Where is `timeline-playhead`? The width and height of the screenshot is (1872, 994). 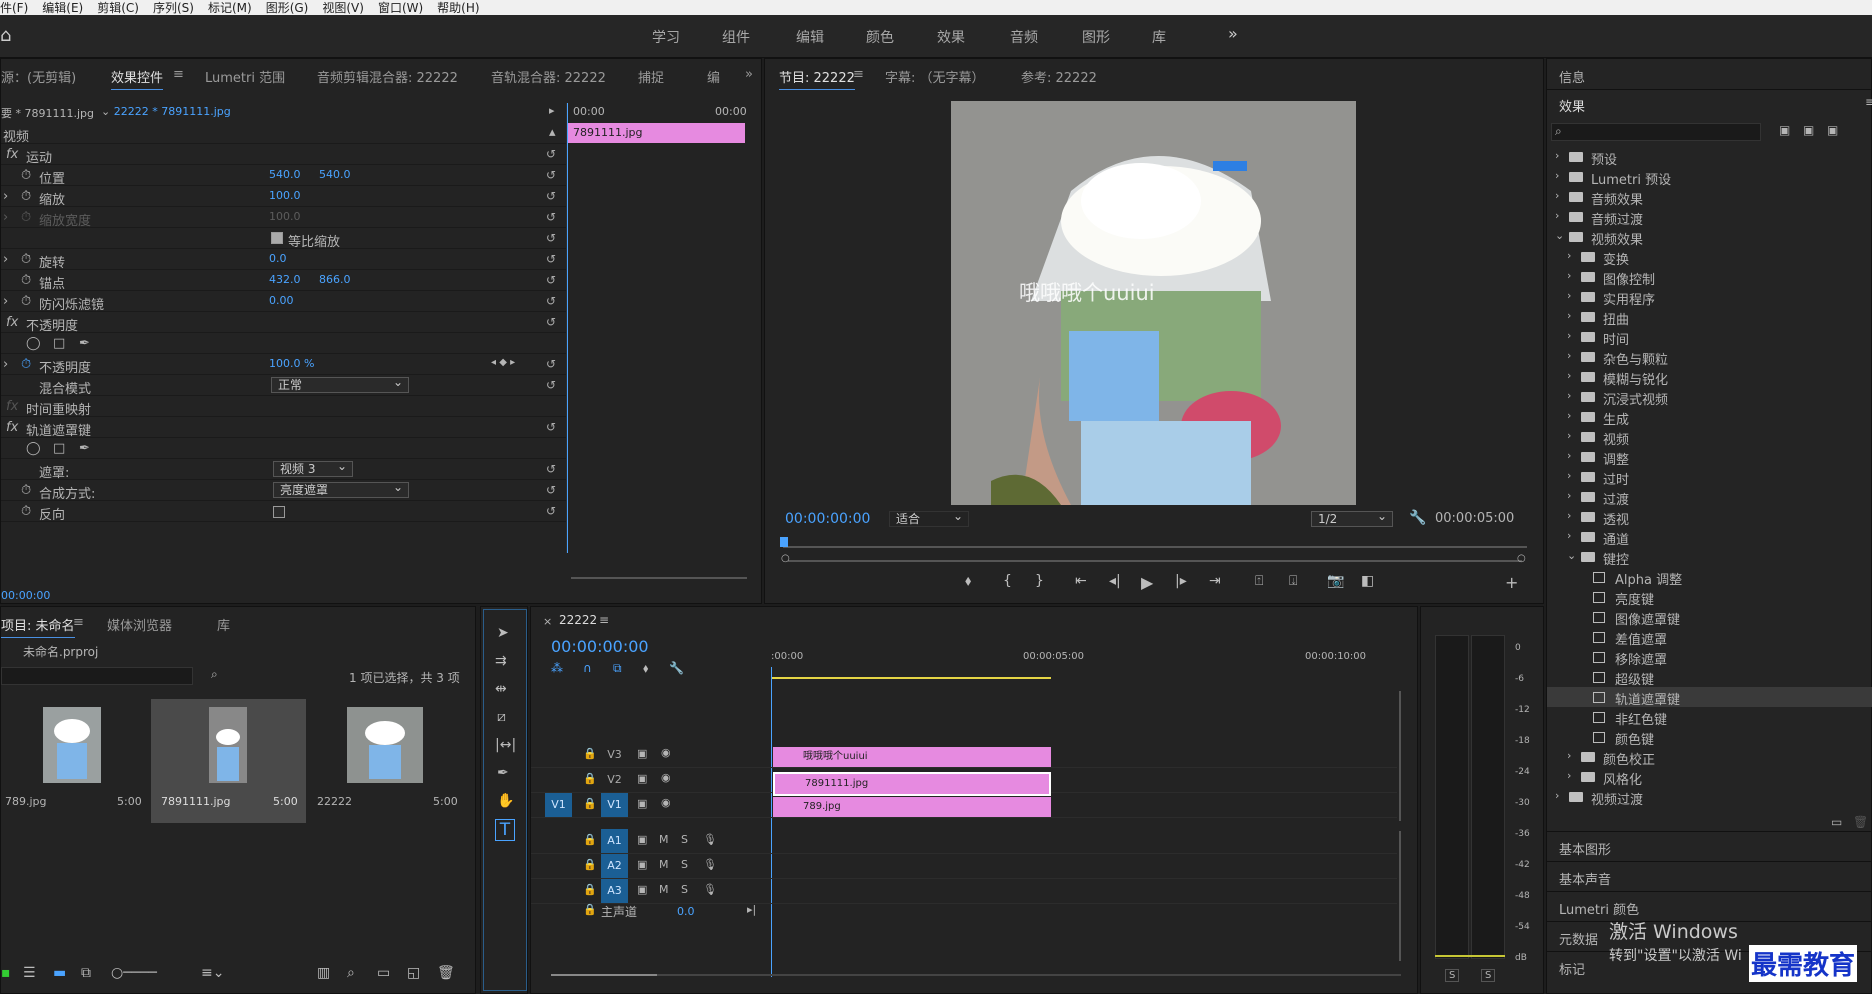
timeline-playhead is located at coordinates (771, 822).